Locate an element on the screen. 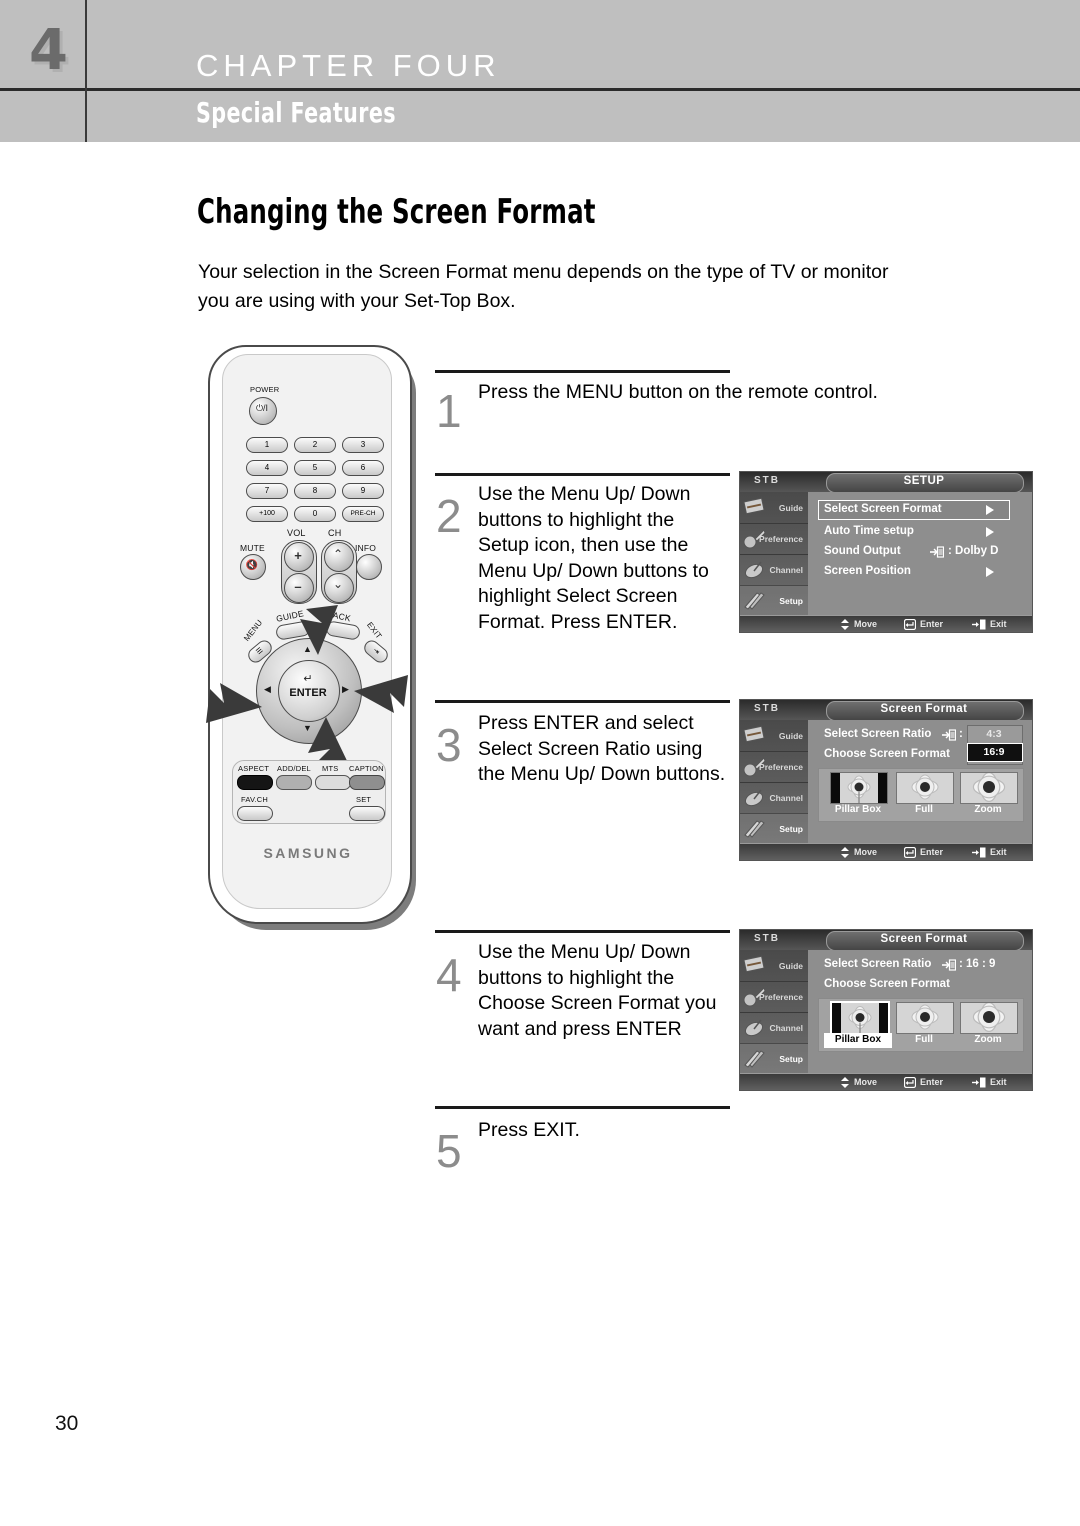  key-8: 8 is located at coordinates (315, 491).